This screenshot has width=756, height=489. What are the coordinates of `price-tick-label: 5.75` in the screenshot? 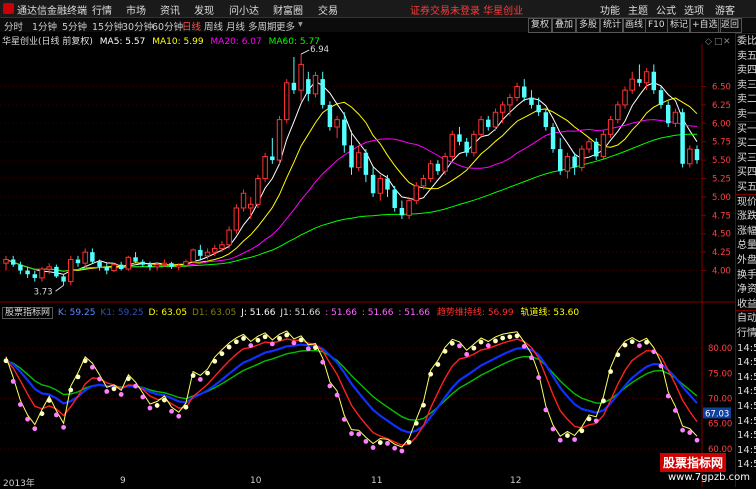 It's located at (721, 143).